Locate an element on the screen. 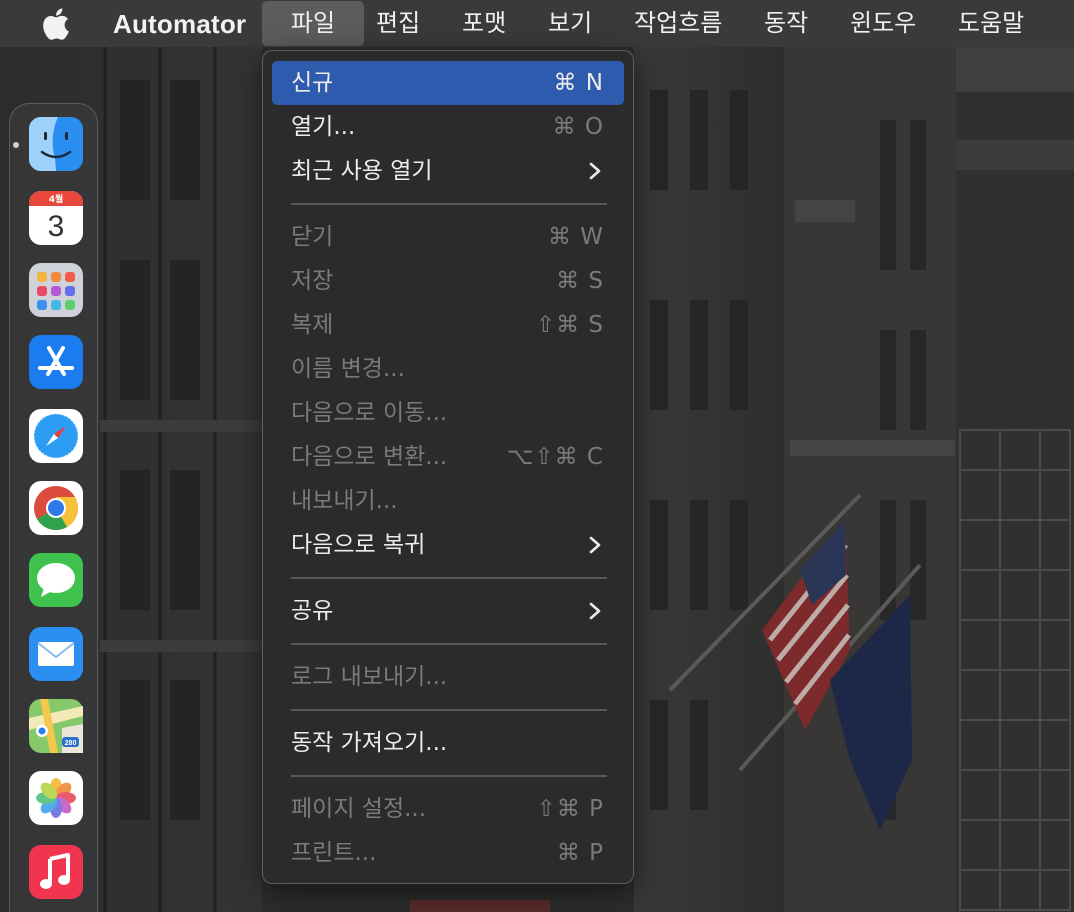  menu-item-label: 저장 is located at coordinates (312, 281).